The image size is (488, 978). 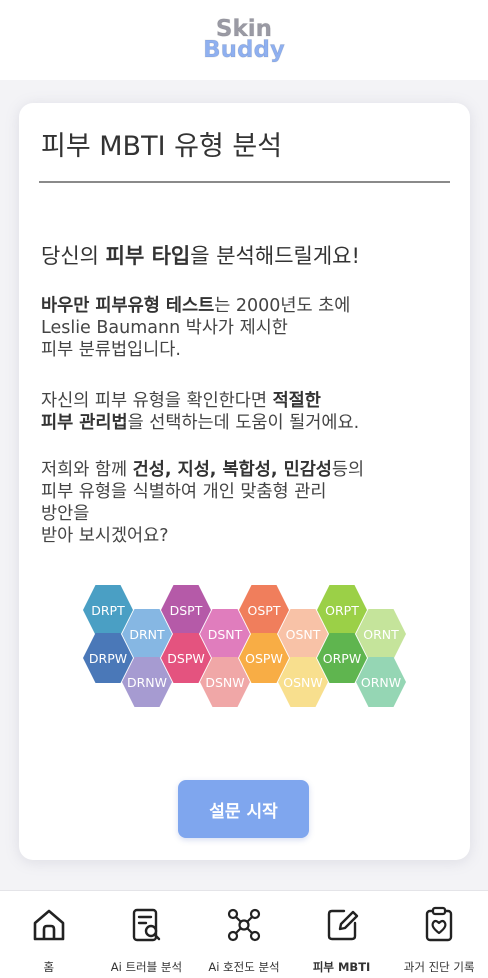 I want to click on nav-label-skin-mbti: 피부 MBTI, so click(x=341, y=967).